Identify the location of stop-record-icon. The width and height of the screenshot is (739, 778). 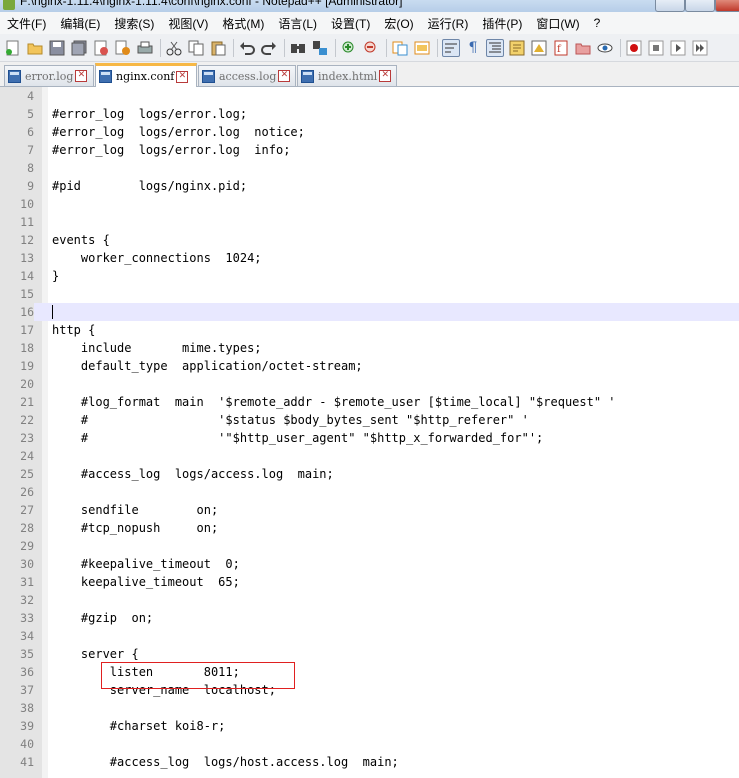
(656, 48).